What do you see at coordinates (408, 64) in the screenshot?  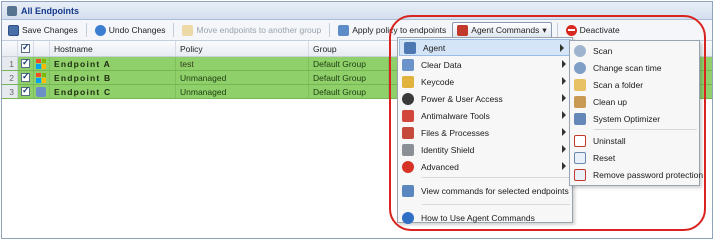 I see `clear-data-icon` at bounding box center [408, 64].